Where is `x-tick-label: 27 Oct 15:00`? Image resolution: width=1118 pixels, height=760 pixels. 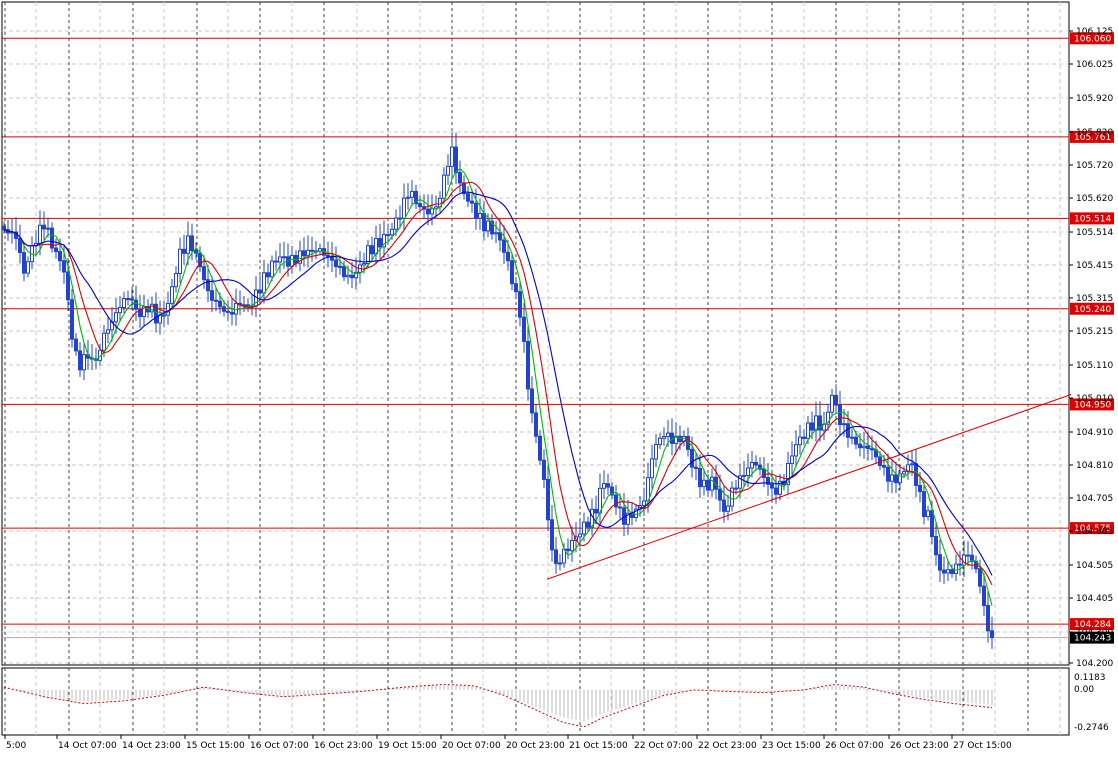 x-tick-label: 27 Oct 15:00 is located at coordinates (982, 746).